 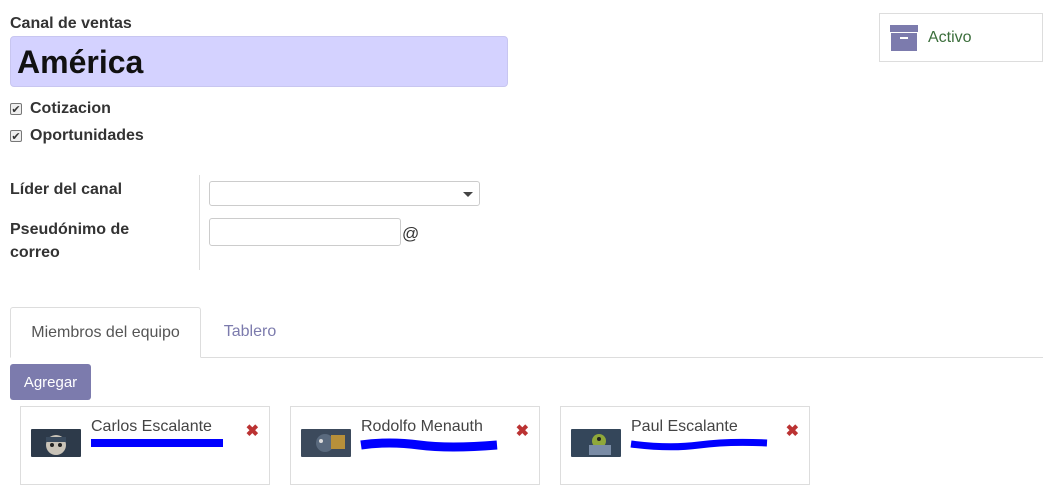 What do you see at coordinates (199, 222) in the screenshot?
I see `field-divider` at bounding box center [199, 222].